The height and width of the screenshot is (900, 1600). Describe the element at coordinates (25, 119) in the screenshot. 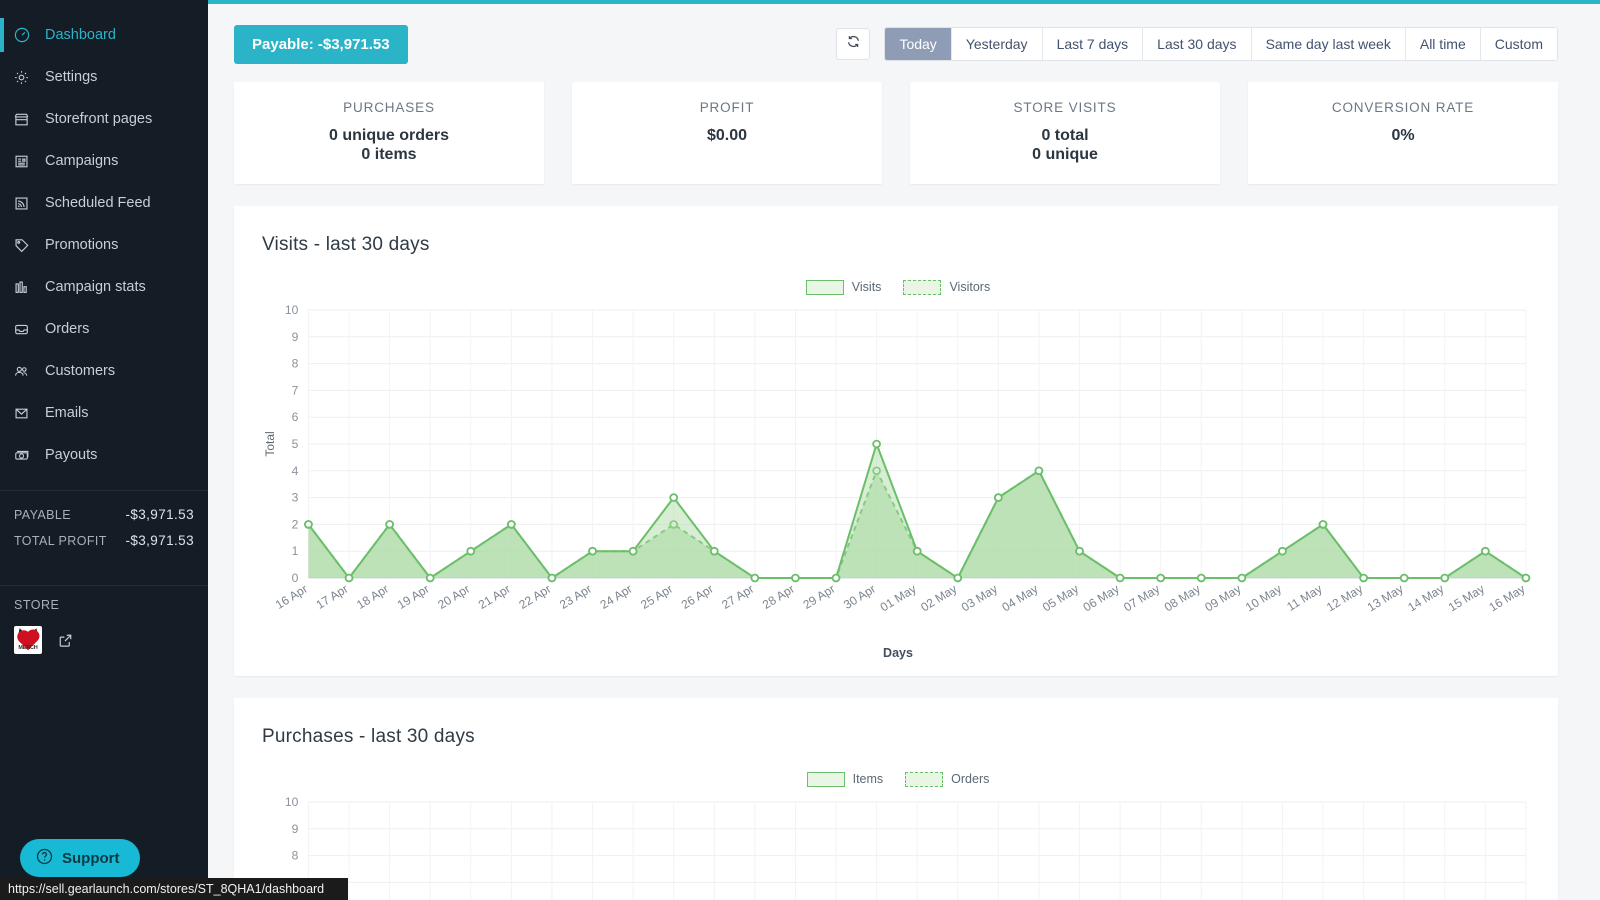

I see `storefront-icon` at that location.